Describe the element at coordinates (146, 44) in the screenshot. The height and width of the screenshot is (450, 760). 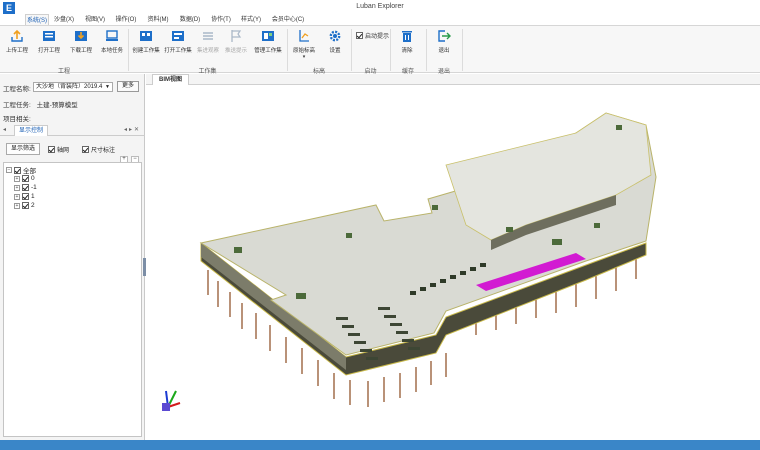
I see `create-workset-button: 创建工作集` at that location.